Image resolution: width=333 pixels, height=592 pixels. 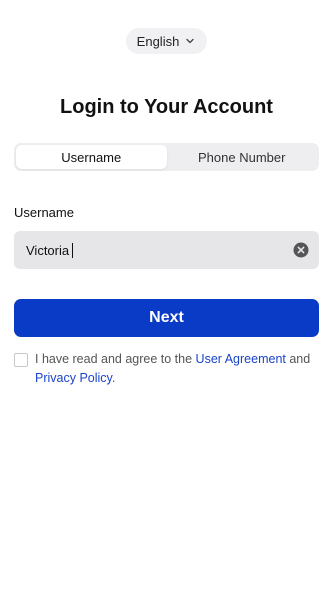 What do you see at coordinates (301, 250) in the screenshot?
I see `clear-circle-icon` at bounding box center [301, 250].